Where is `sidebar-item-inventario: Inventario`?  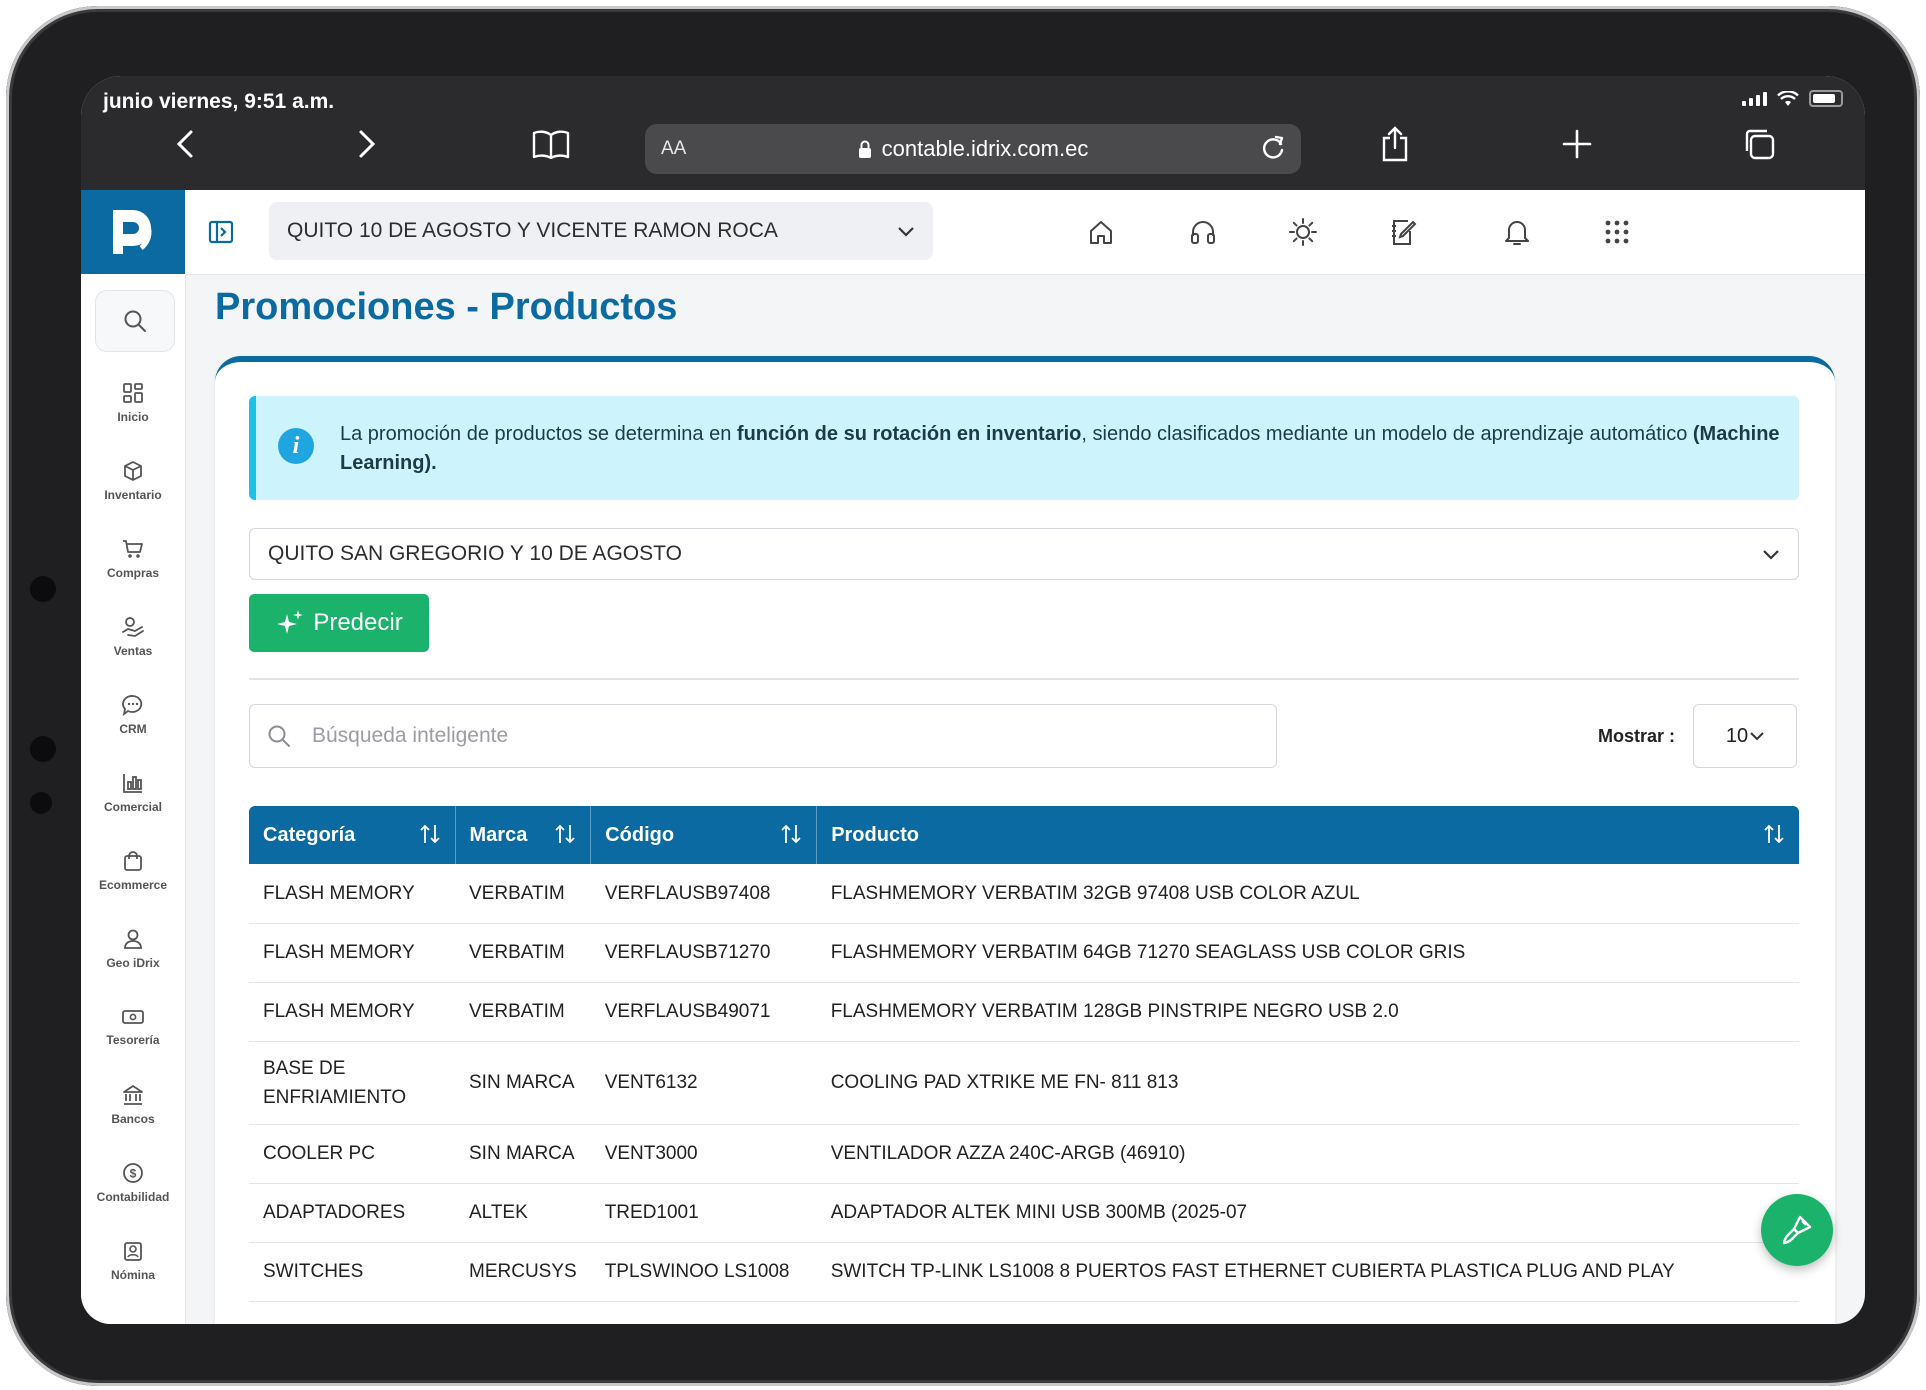
sidebar-item-inventario: Inventario is located at coordinates (133, 481).